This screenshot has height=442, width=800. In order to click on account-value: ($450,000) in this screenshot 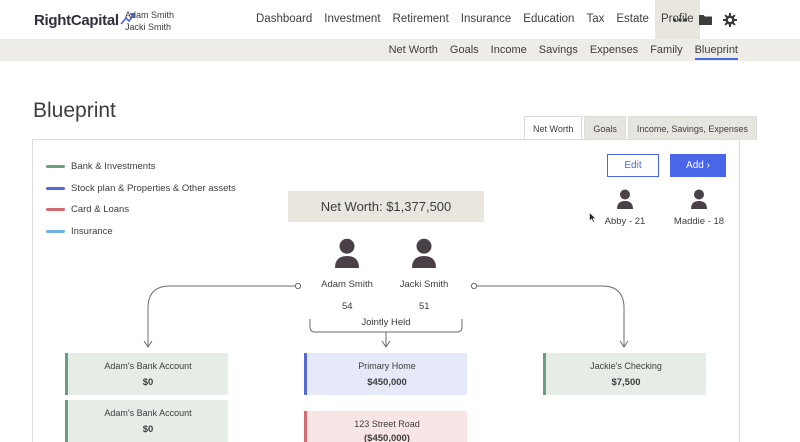, I will do `click(387, 437)`.